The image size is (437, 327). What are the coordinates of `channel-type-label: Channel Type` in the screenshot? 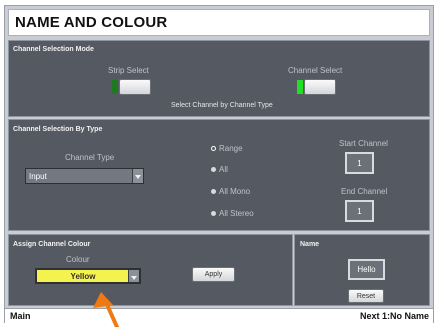 It's located at (90, 157).